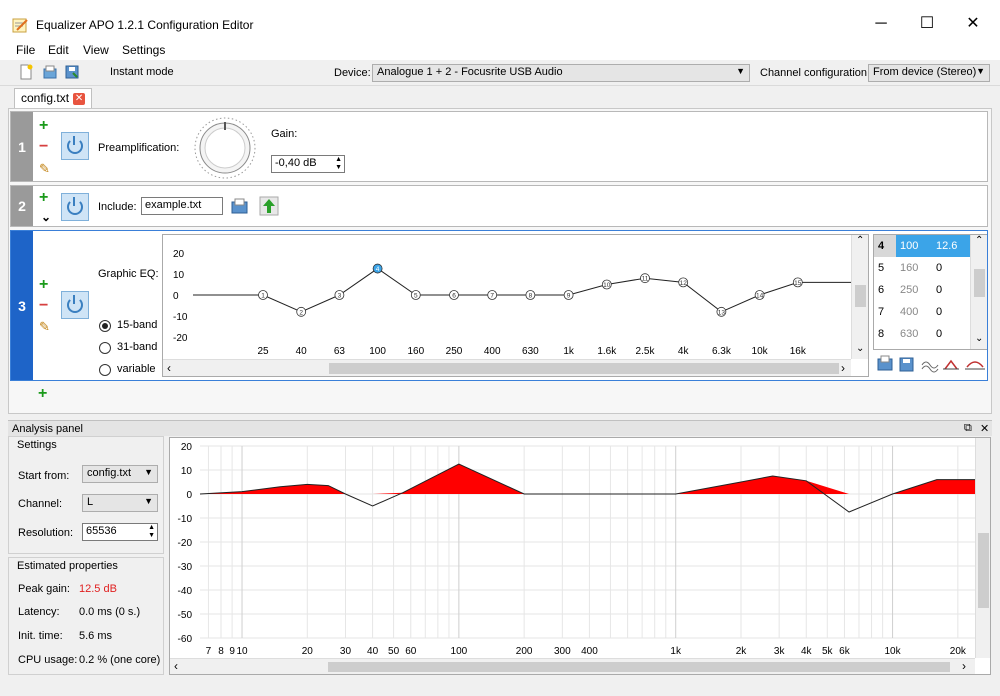  I want to click on menu-view: View, so click(96, 50).